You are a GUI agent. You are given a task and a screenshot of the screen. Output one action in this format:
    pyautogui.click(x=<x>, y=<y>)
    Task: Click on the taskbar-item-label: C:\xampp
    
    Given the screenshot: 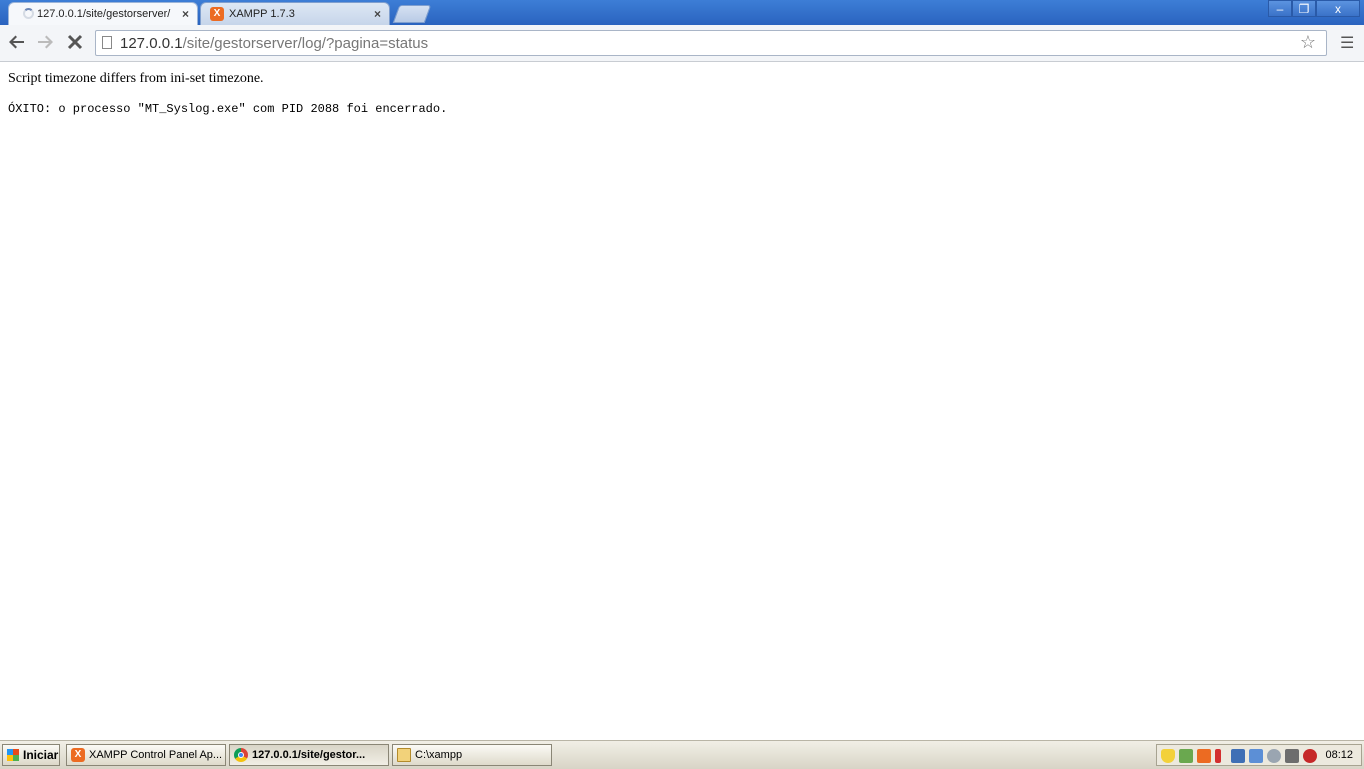 What is the action you would take?
    pyautogui.click(x=439, y=755)
    